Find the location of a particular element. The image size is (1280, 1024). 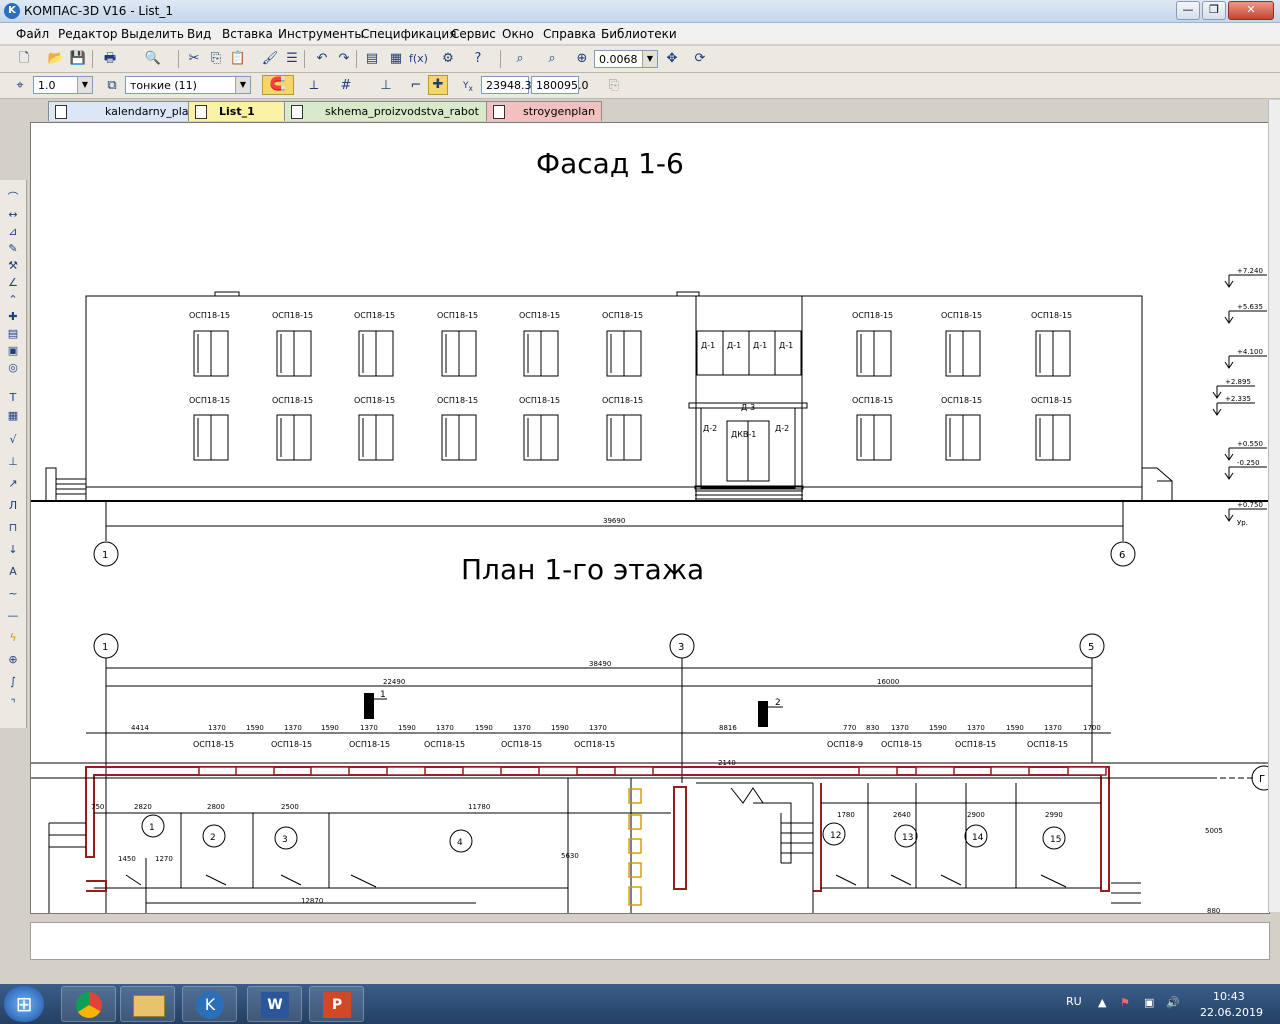

lightning-icon: ϟ is located at coordinates (13, 637).